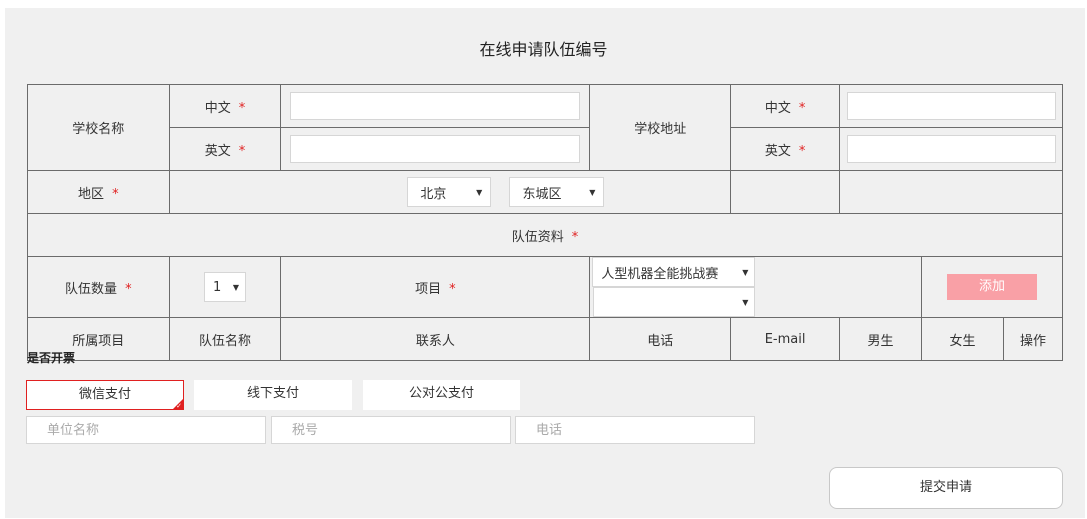 Image resolution: width=1087 pixels, height=519 pixels. I want to click on payment-option-offline: 线下支付, so click(273, 395).